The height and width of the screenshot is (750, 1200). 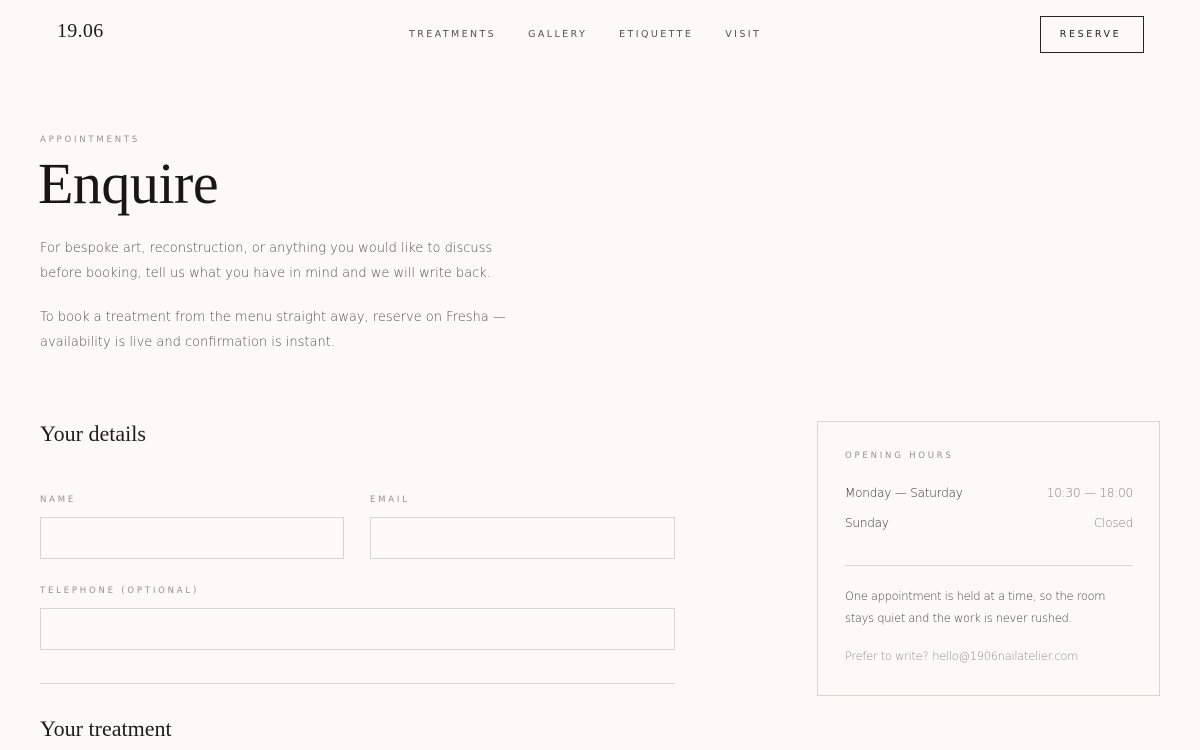 What do you see at coordinates (357, 629) in the screenshot?
I see `telephone-input` at bounding box center [357, 629].